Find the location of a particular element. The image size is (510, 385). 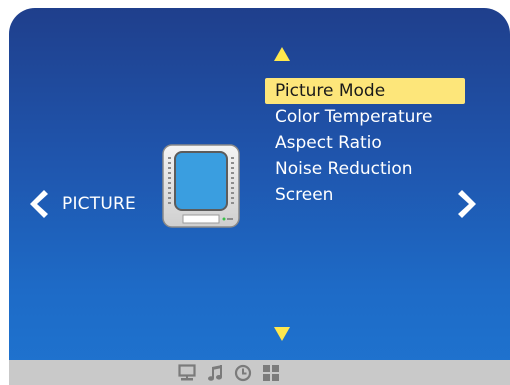

chevron-left-icon is located at coordinates (39, 204).